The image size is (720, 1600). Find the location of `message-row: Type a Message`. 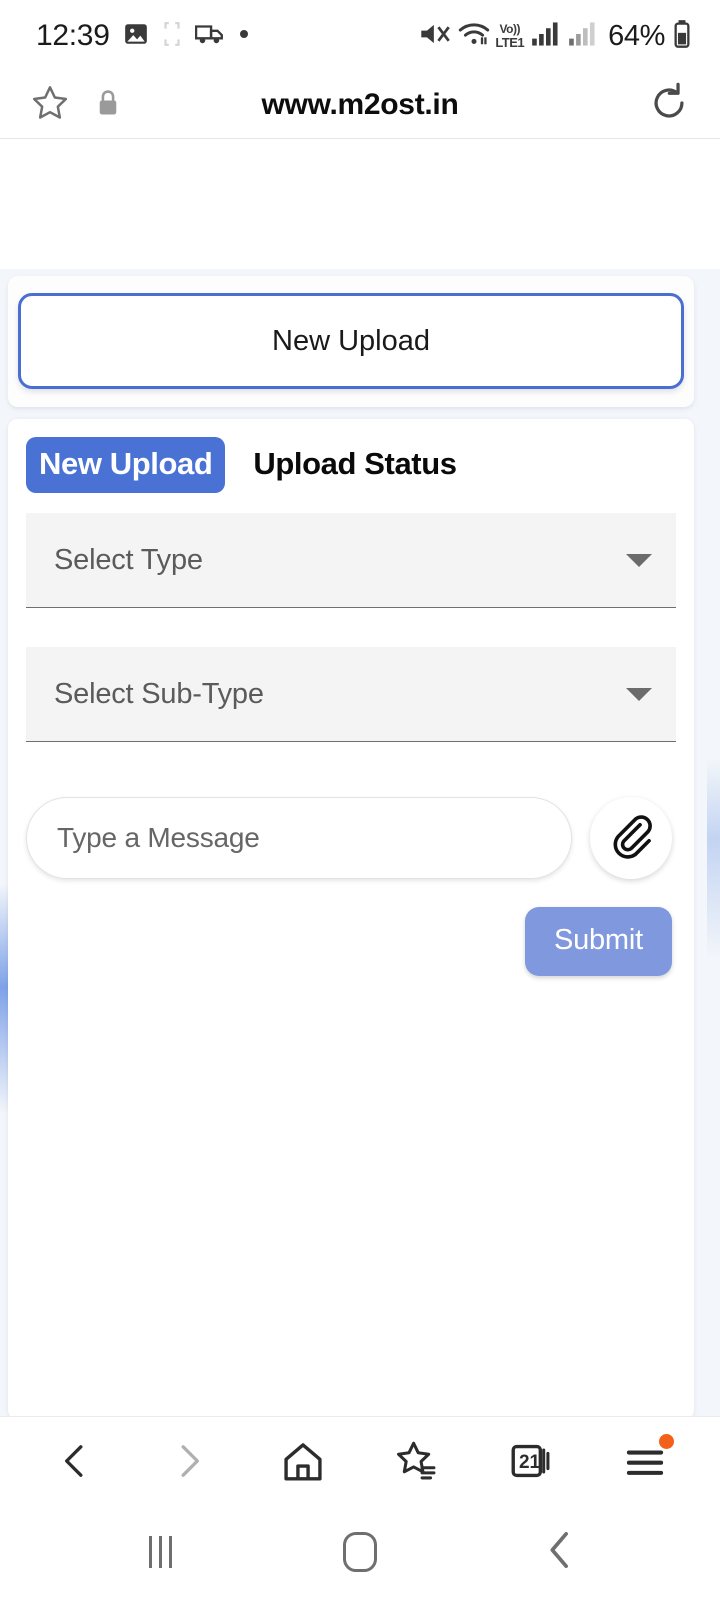

message-row: Type a Message is located at coordinates (351, 838).